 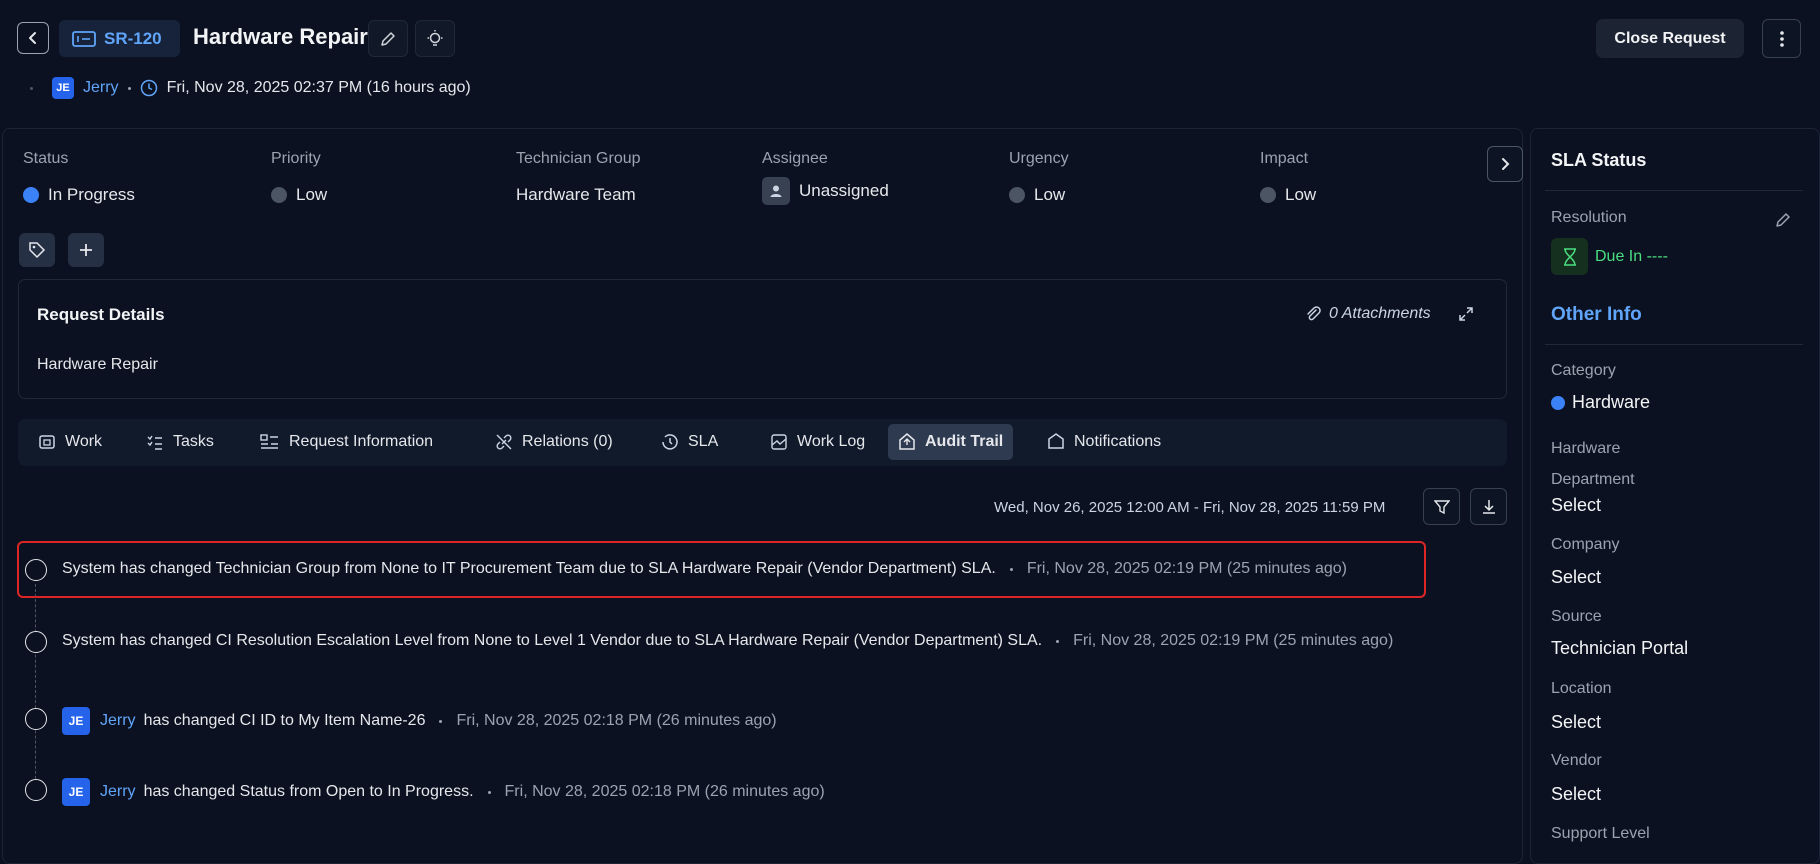 What do you see at coordinates (119, 38) in the screenshot?
I see `ticket-id-chip: SR-120` at bounding box center [119, 38].